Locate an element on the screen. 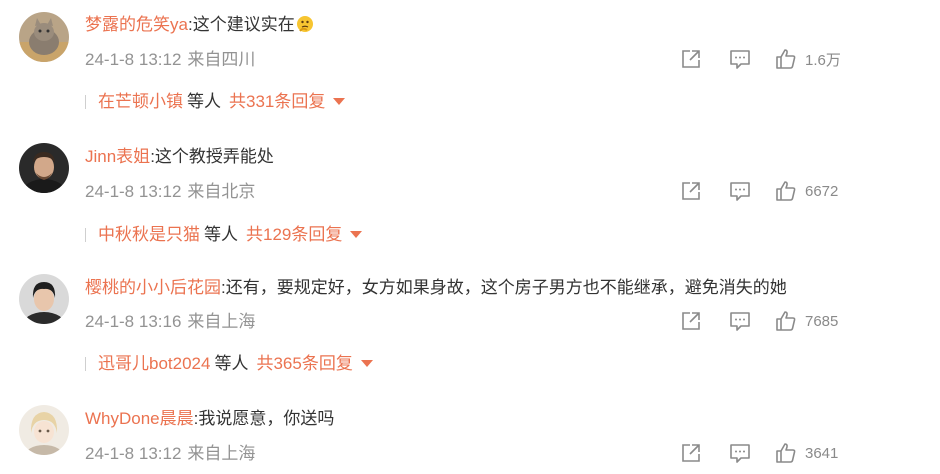  comment-text: :这个建议实在 is located at coordinates (241, 24).